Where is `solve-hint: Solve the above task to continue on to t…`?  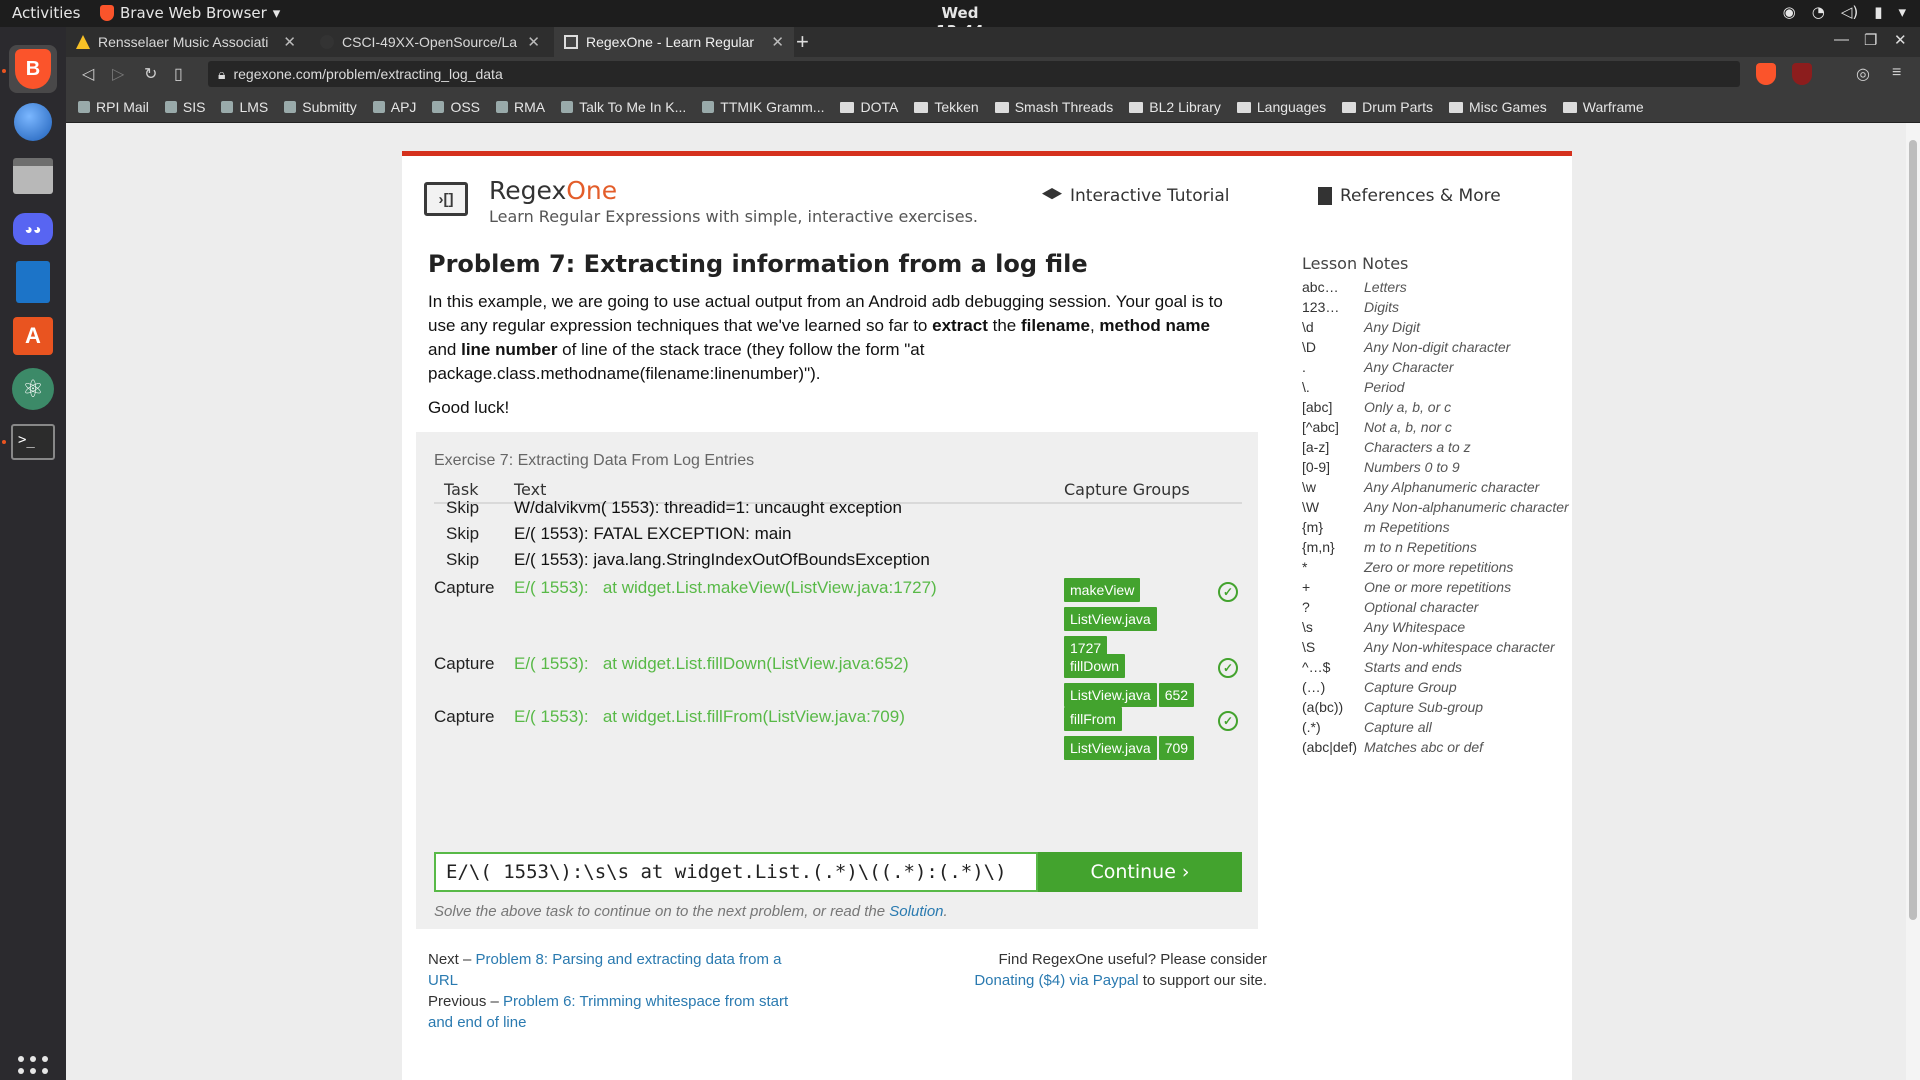 solve-hint: Solve the above task to continue on to t… is located at coordinates (691, 911).